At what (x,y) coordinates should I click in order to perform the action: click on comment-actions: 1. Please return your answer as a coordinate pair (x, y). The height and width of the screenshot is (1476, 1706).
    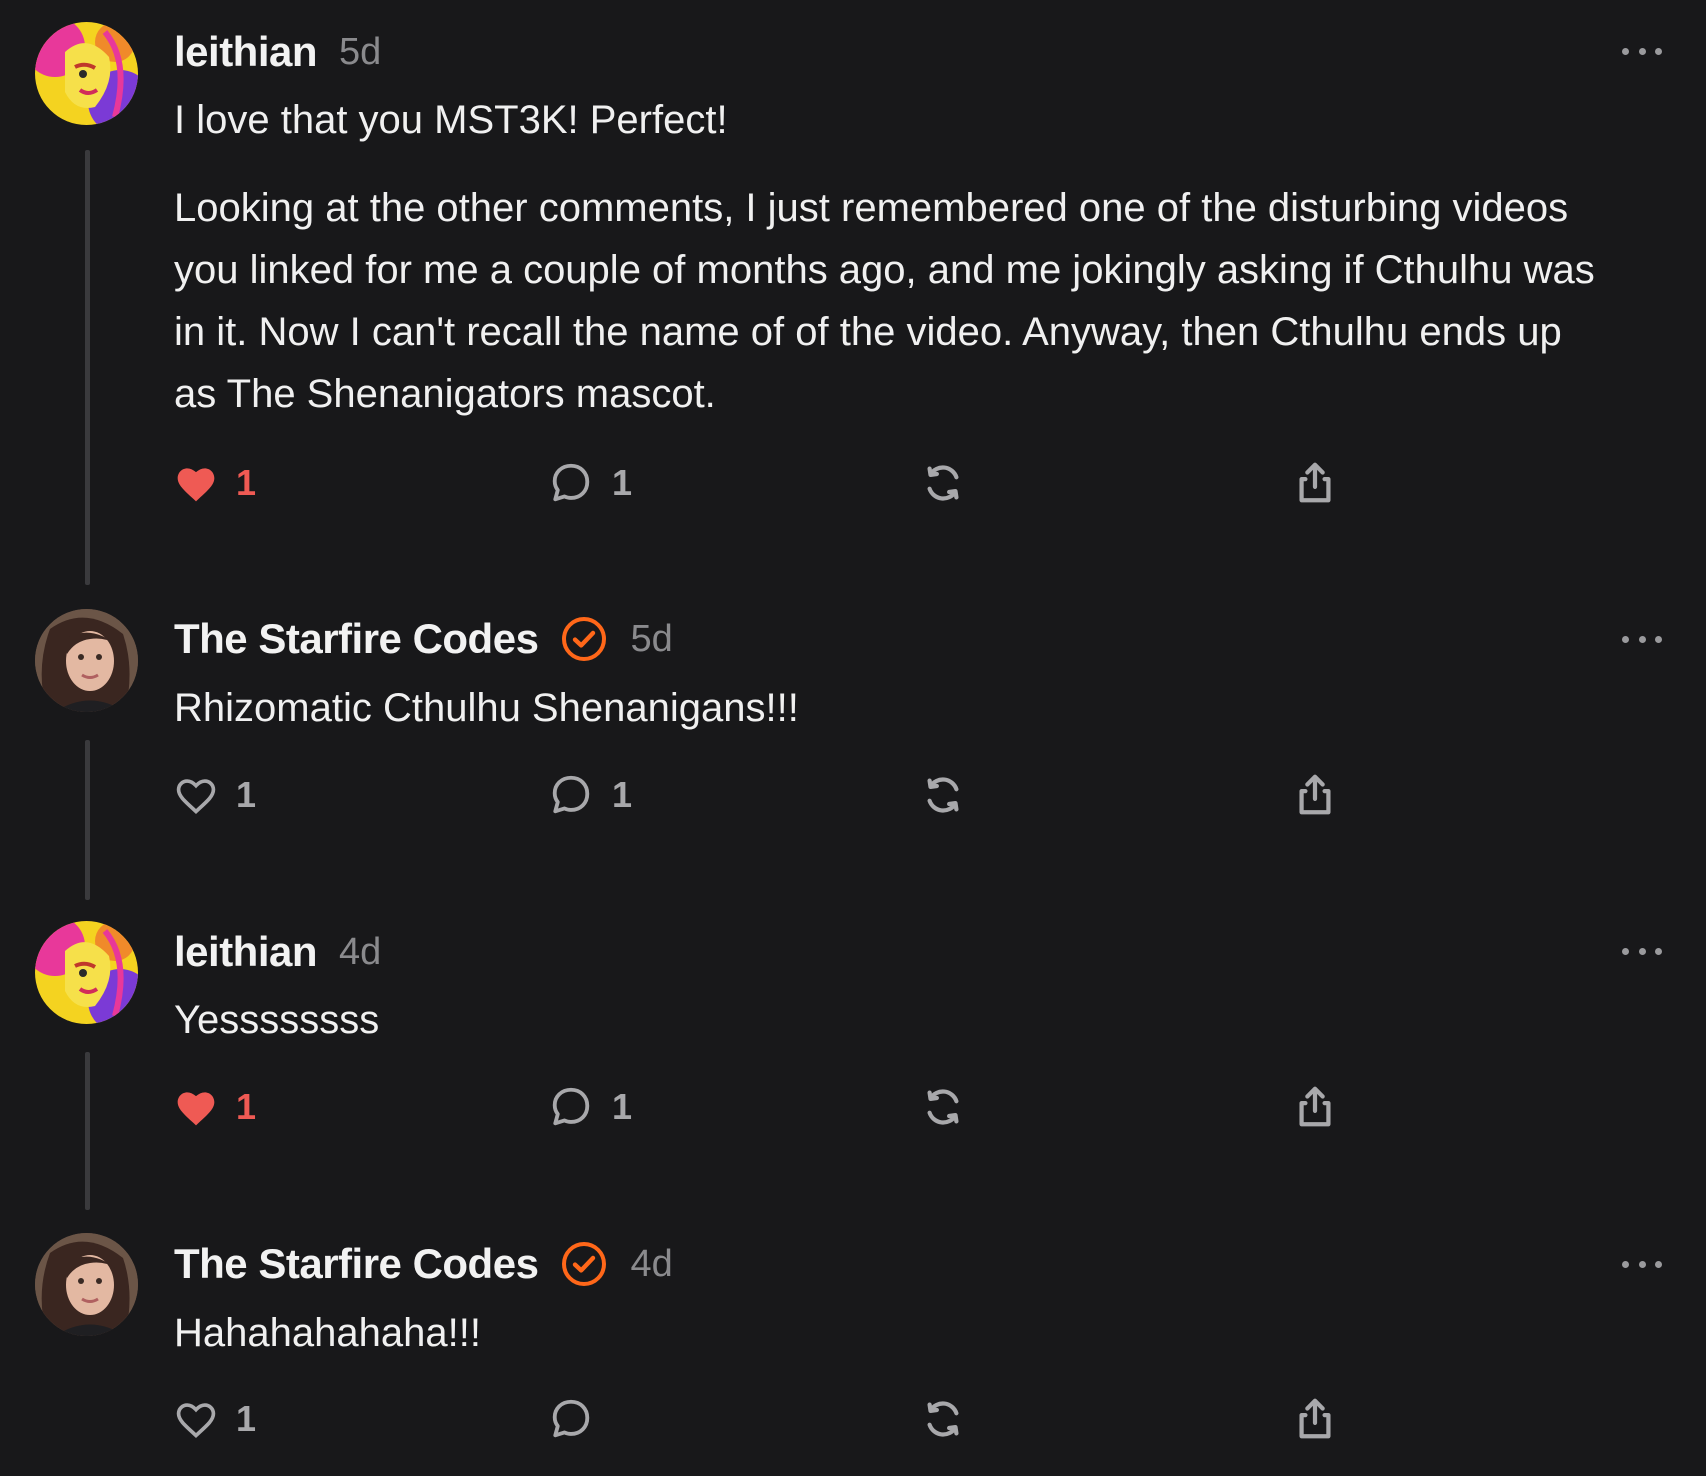
    Looking at the image, I should click on (774, 1419).